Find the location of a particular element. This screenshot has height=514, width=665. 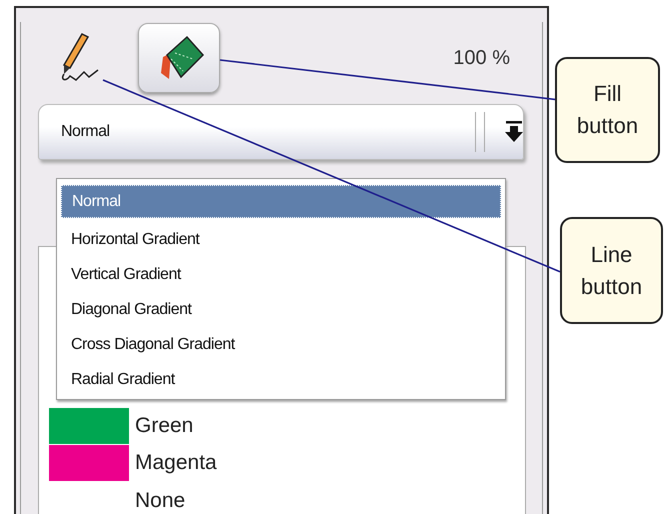

menu-option: Horizontal Gradient is located at coordinates (281, 239).